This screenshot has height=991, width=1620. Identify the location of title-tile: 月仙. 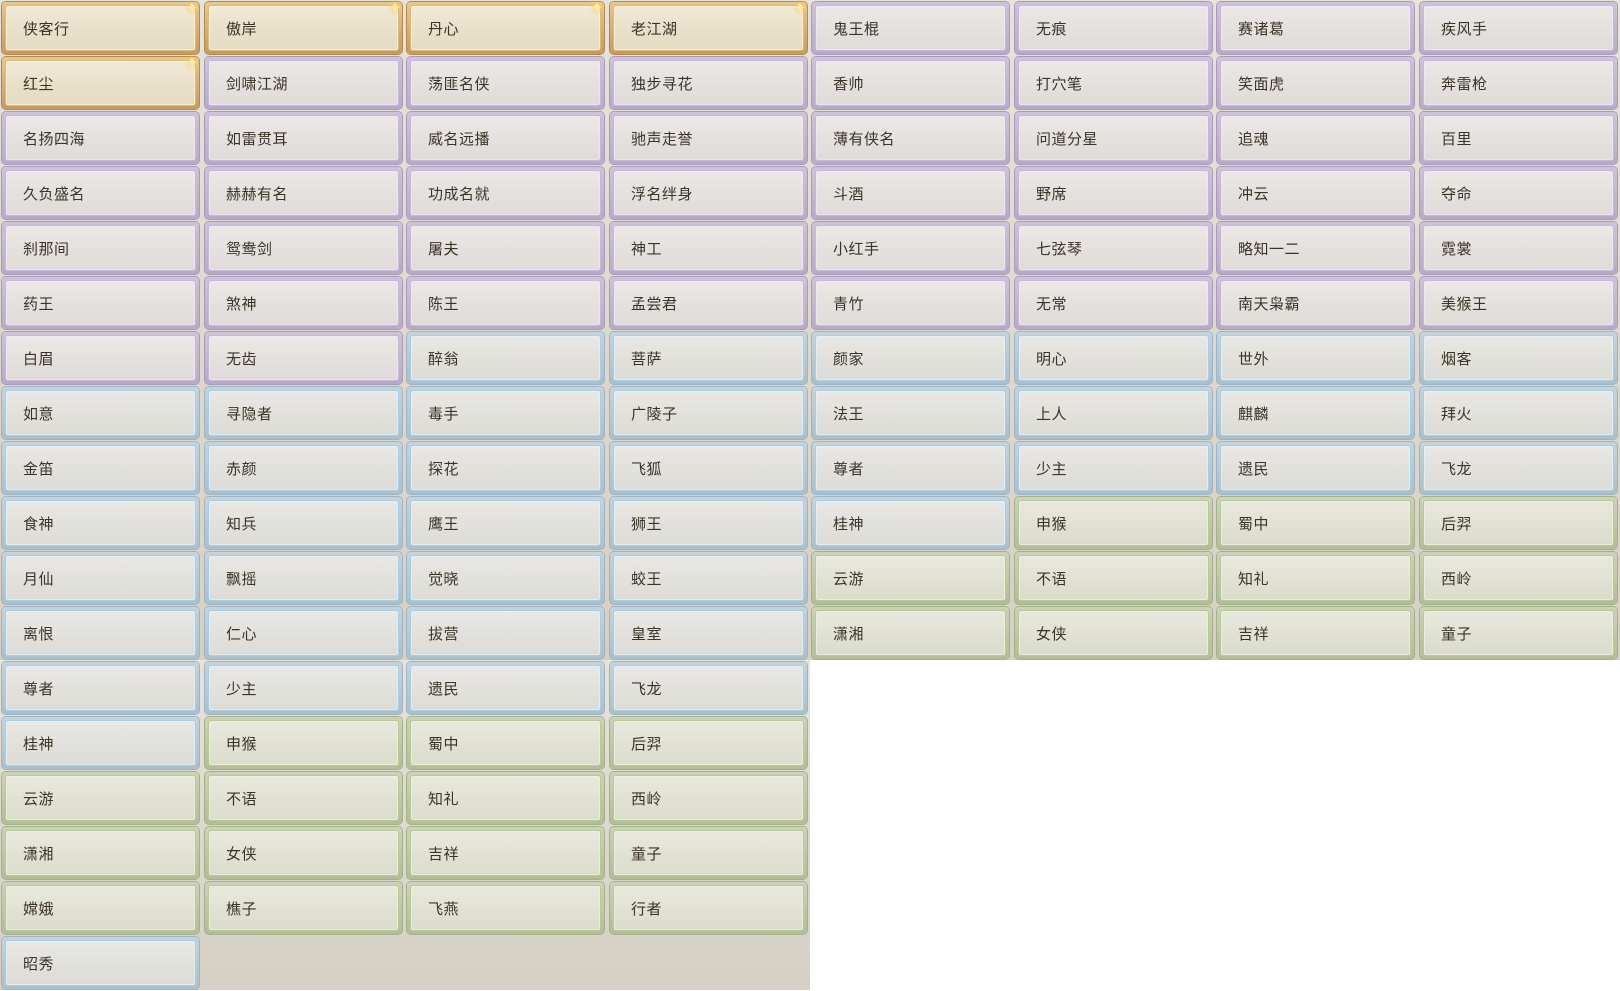
(100, 578).